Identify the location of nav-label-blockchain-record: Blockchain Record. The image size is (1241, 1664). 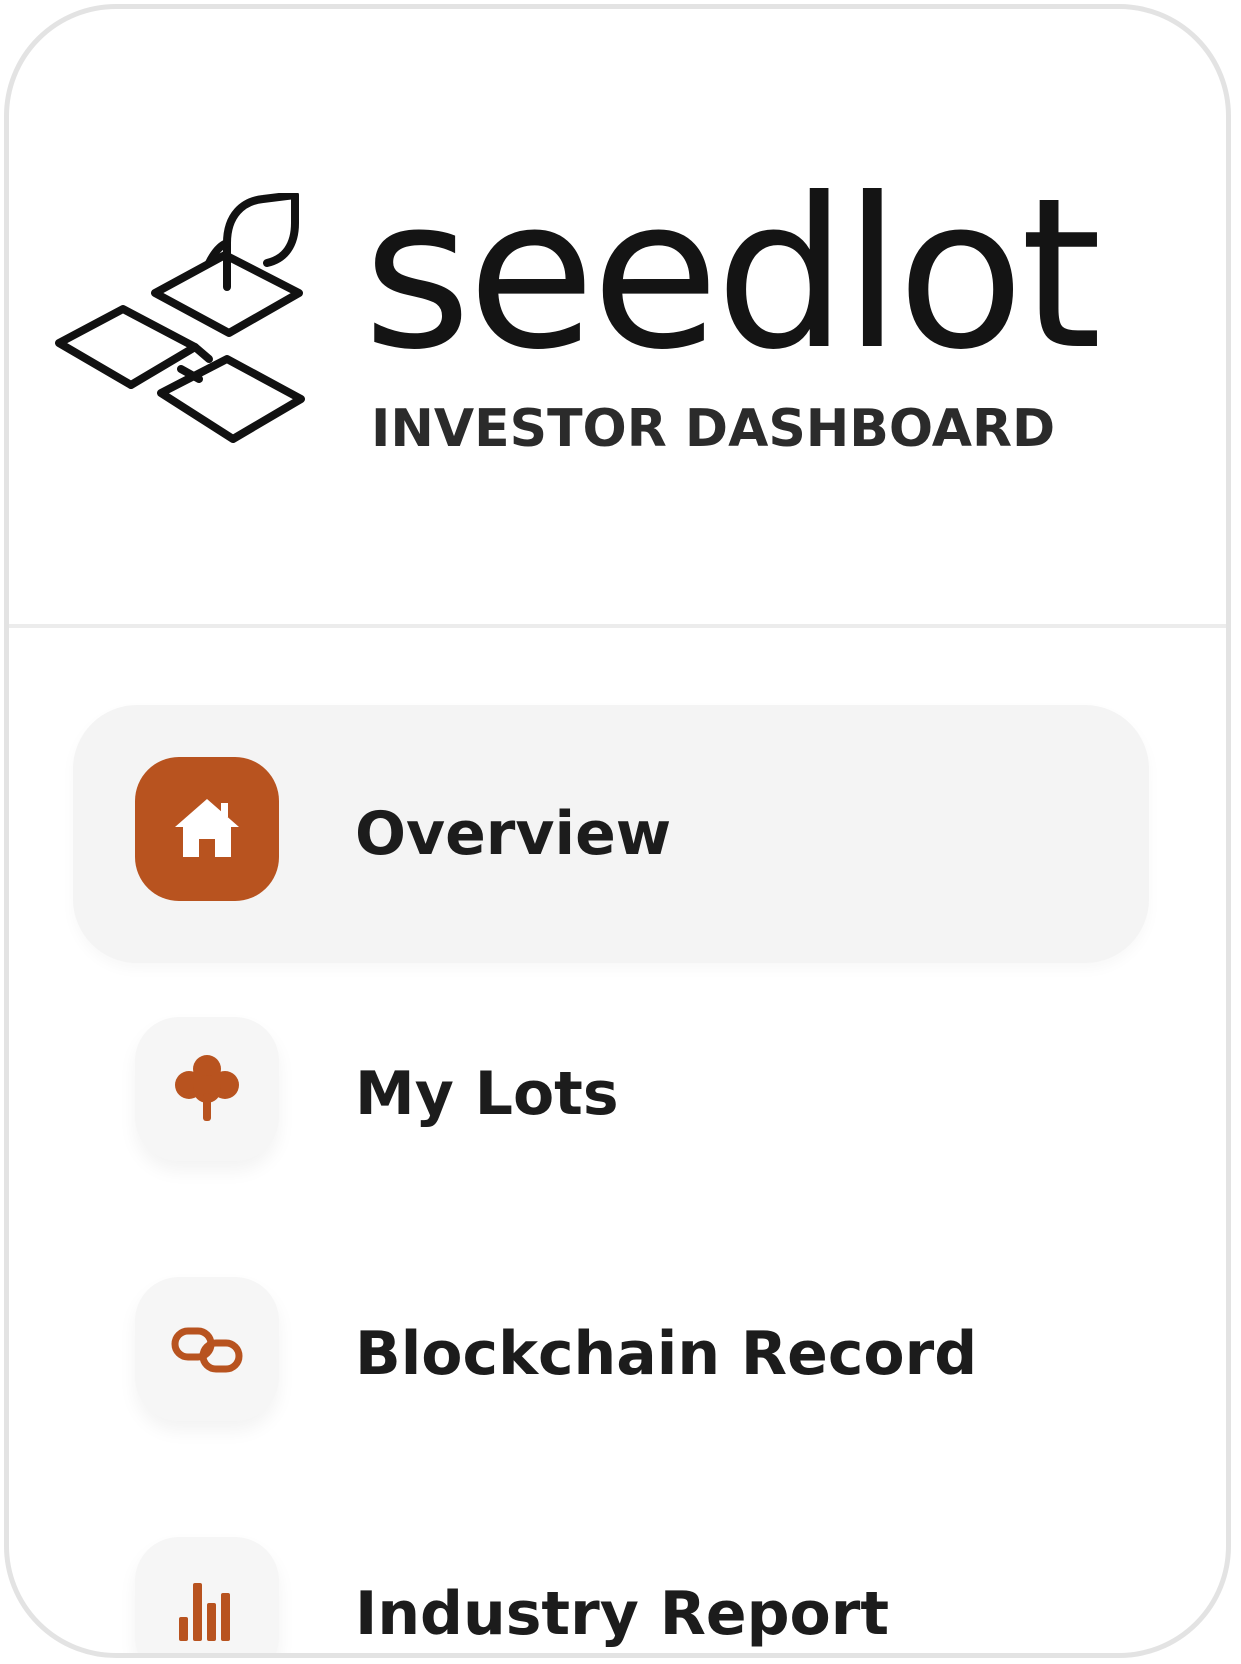
(666, 1354).